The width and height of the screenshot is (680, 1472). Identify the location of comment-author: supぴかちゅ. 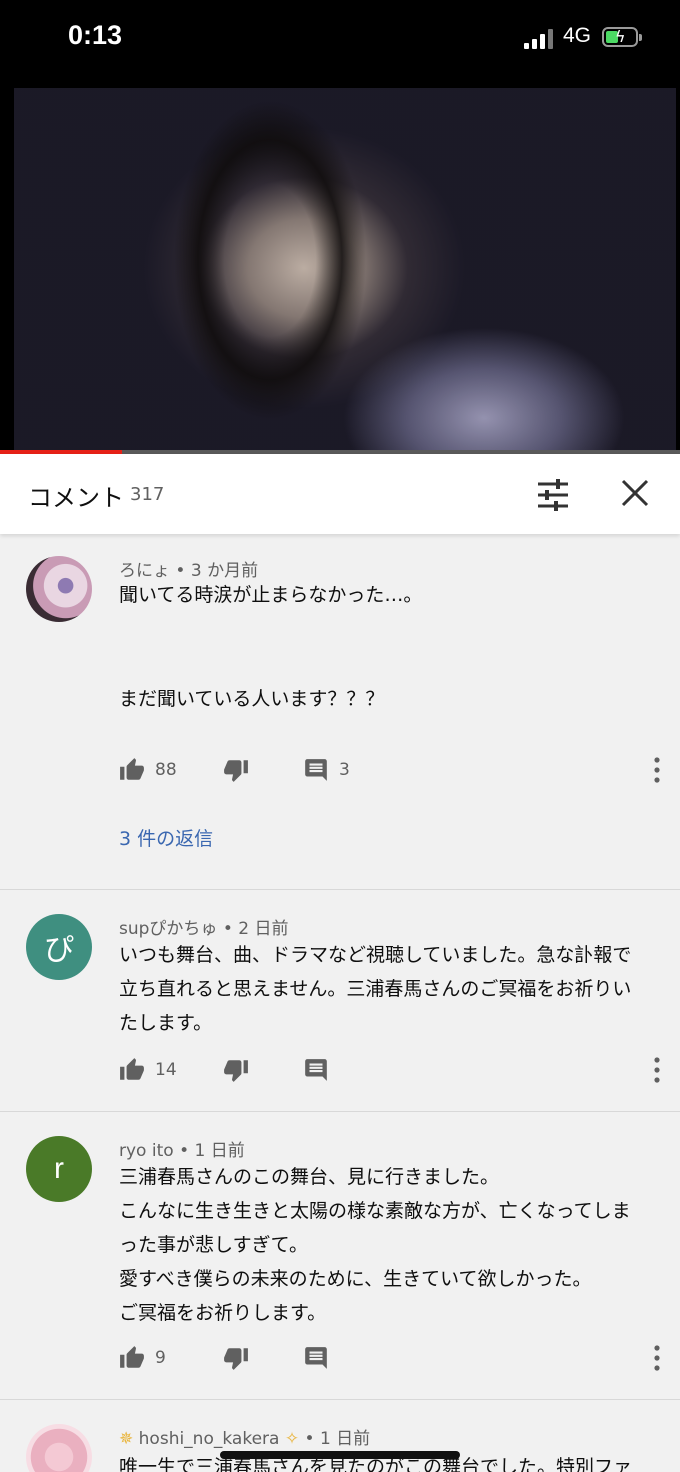
(168, 929).